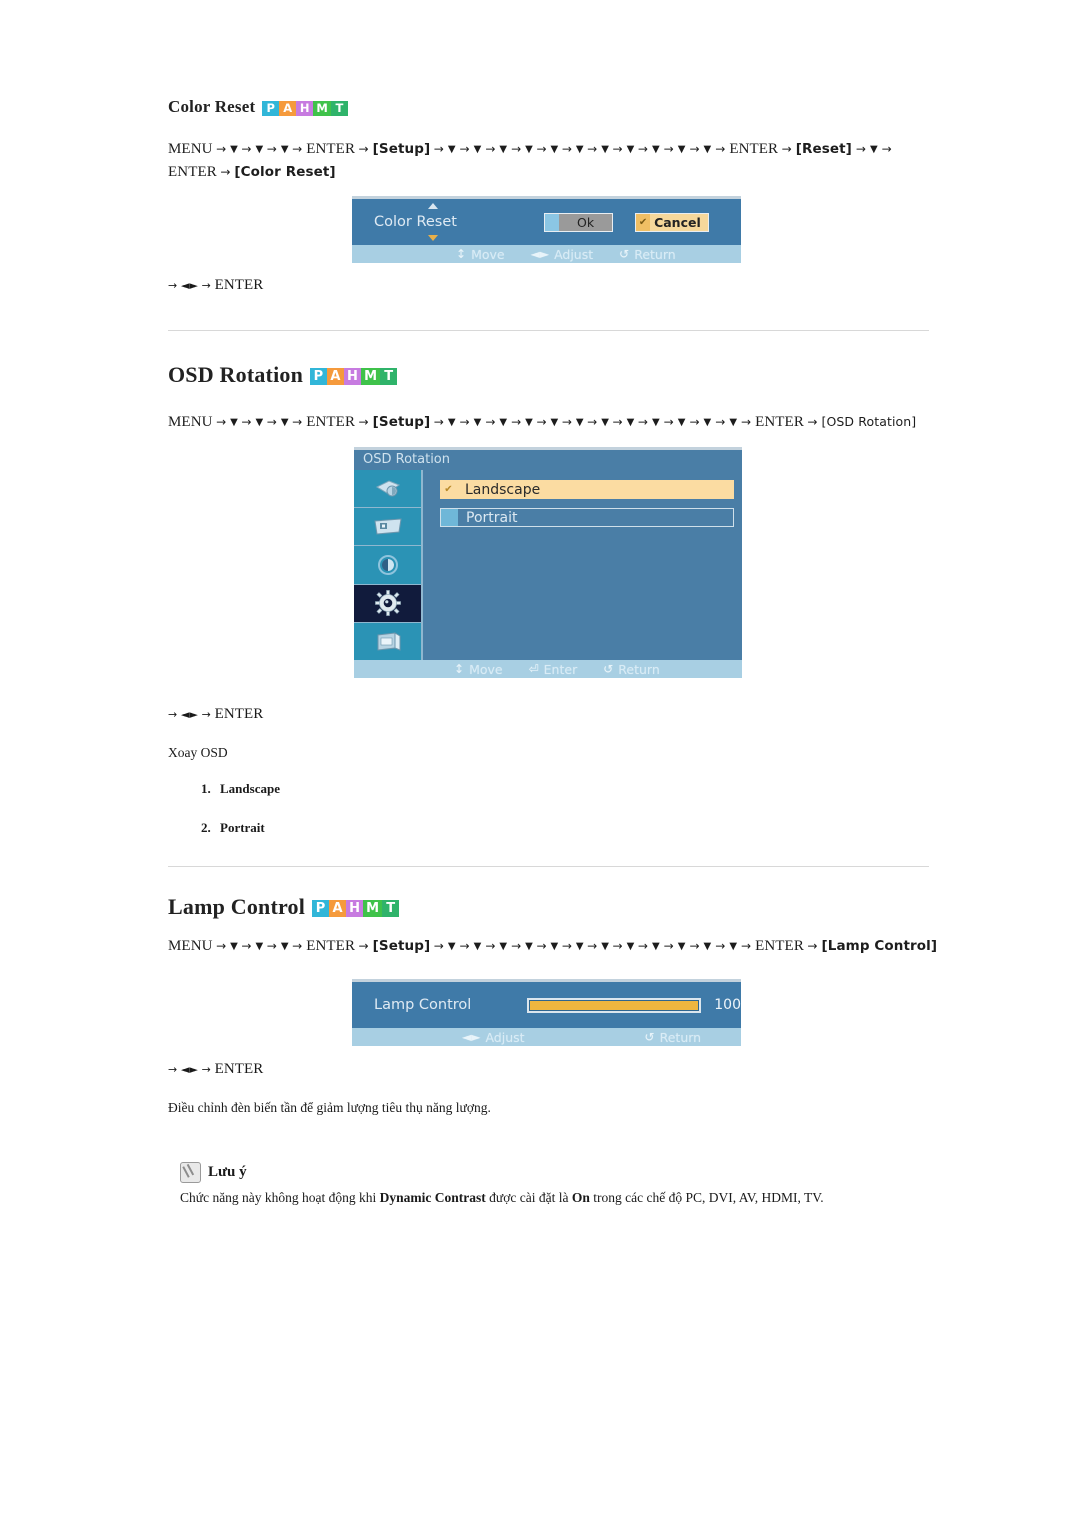  I want to click on osd-option-label: Landscape, so click(503, 489).